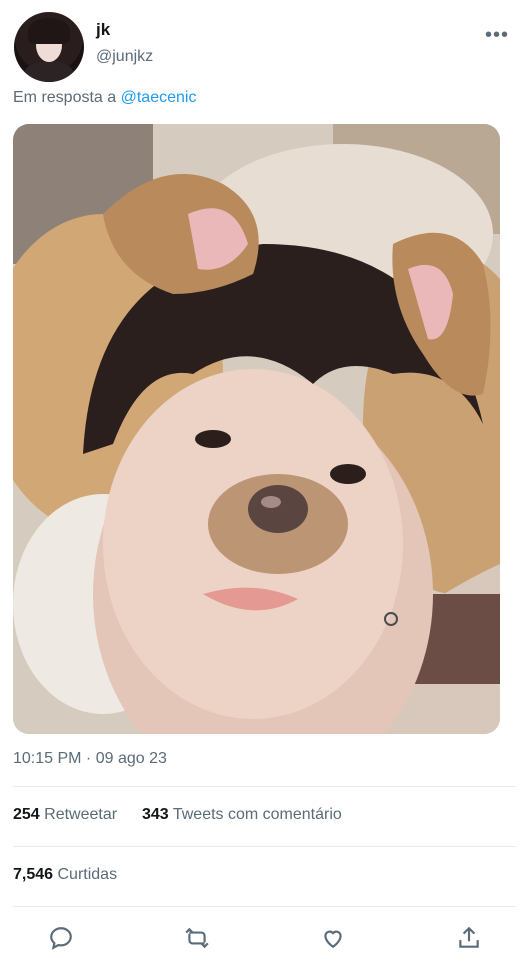 This screenshot has height=980, width=529. I want to click on reply-context: Em resposta a @taecenic, so click(104, 98).